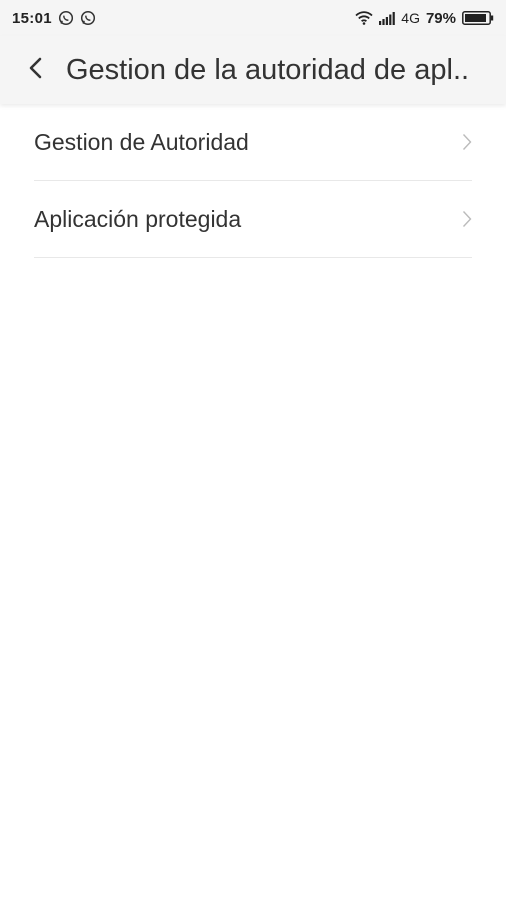  What do you see at coordinates (424, 18) in the screenshot?
I see `status-right: 4G 79%` at bounding box center [424, 18].